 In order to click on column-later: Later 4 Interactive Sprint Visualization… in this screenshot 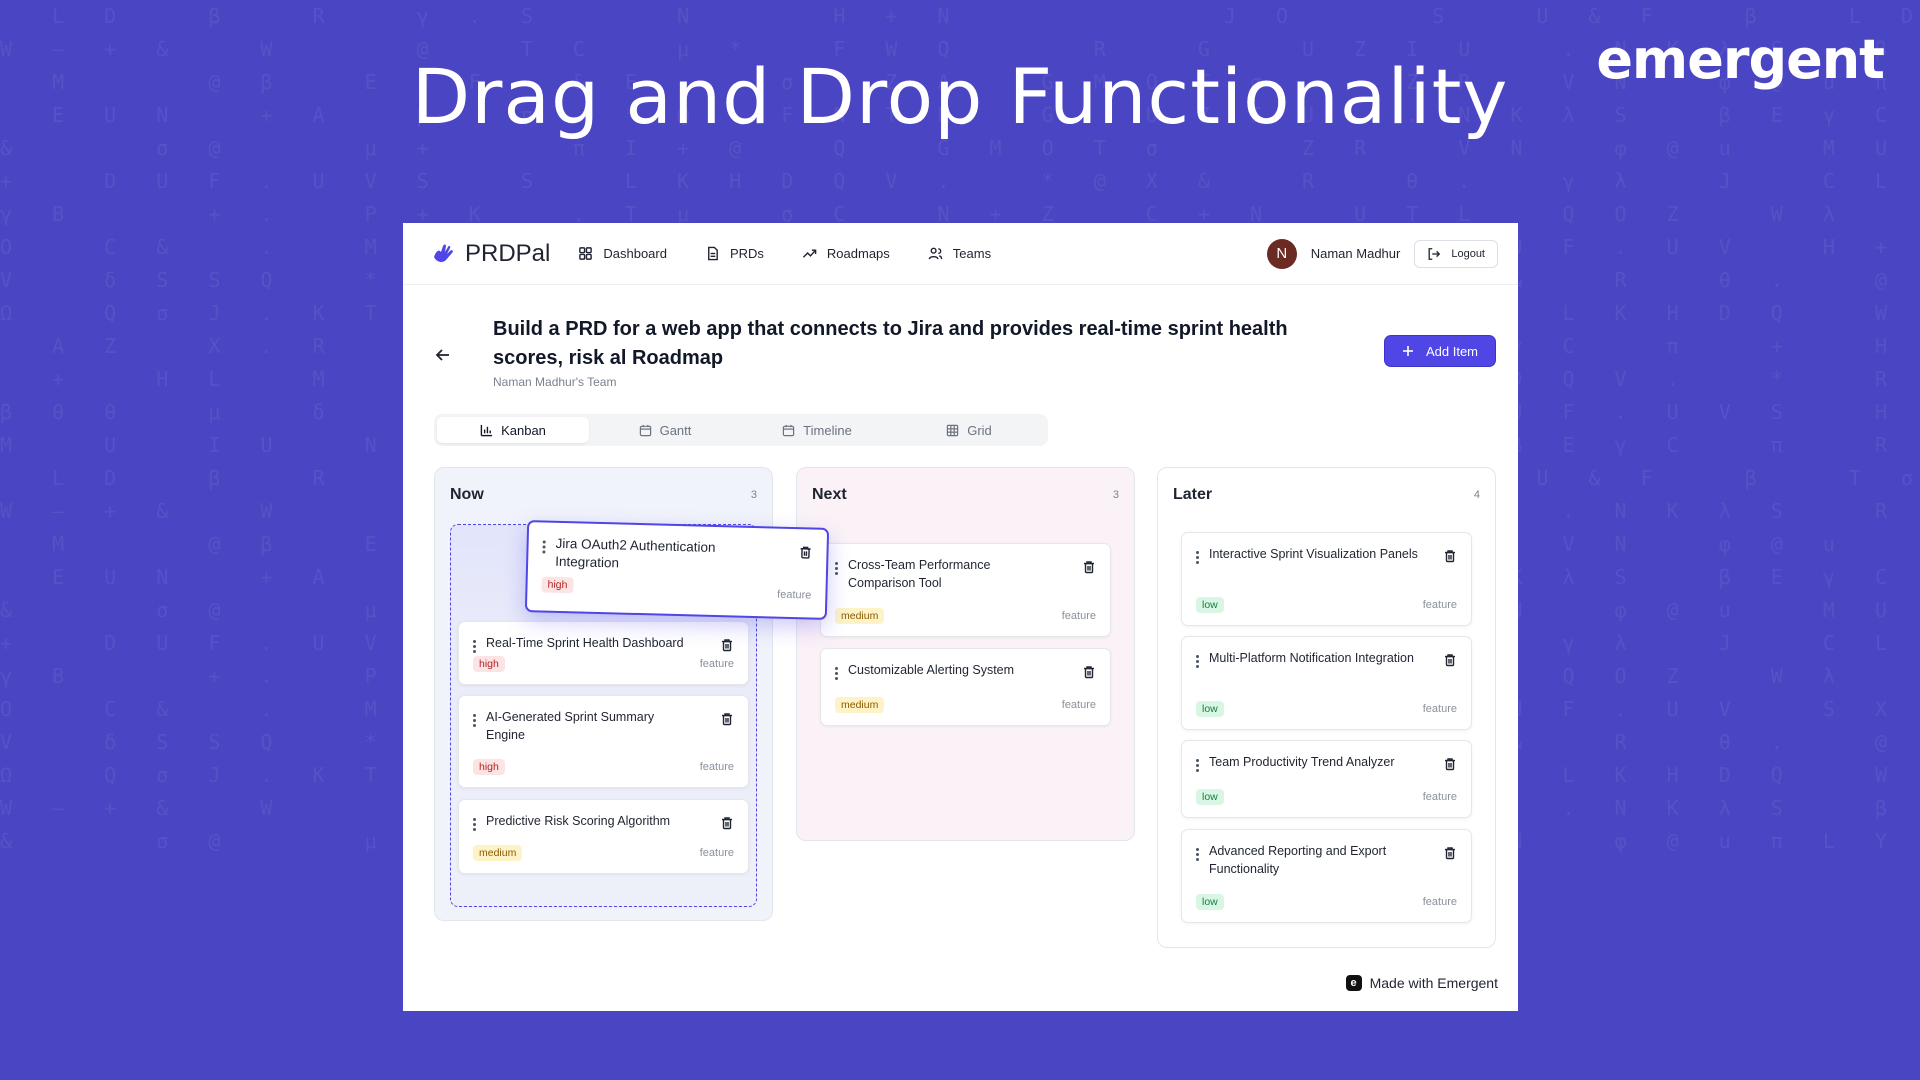, I will do `click(1326, 707)`.